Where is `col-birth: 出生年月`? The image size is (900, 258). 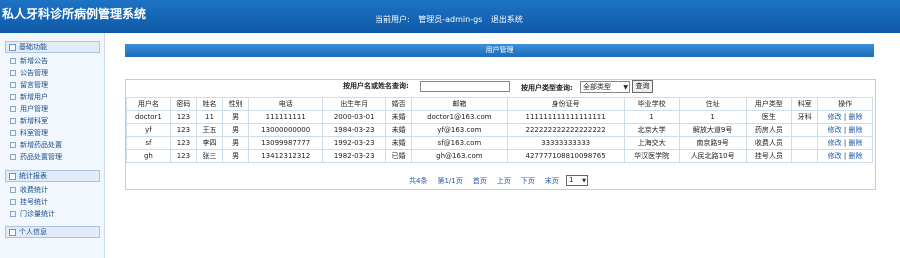 col-birth: 出生年月 is located at coordinates (354, 104).